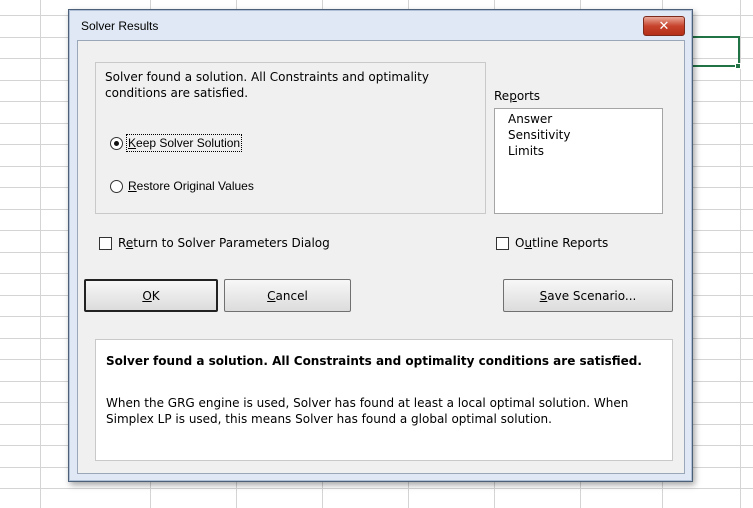 This screenshot has height=508, width=753. What do you see at coordinates (116, 186) in the screenshot?
I see `restore-values-radio` at bounding box center [116, 186].